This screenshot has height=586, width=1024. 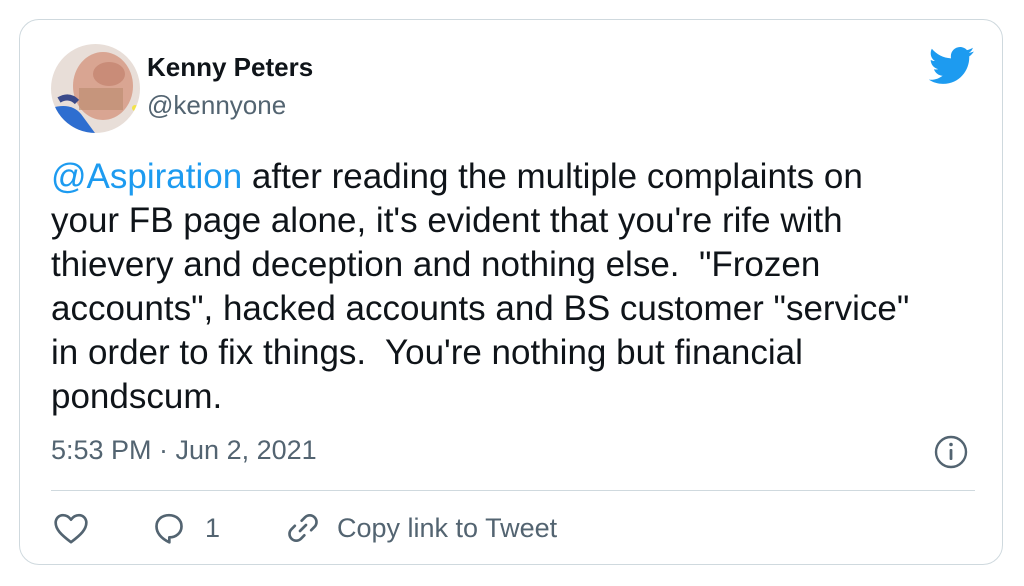 I want to click on author-name: Kenny Peters, so click(x=230, y=67).